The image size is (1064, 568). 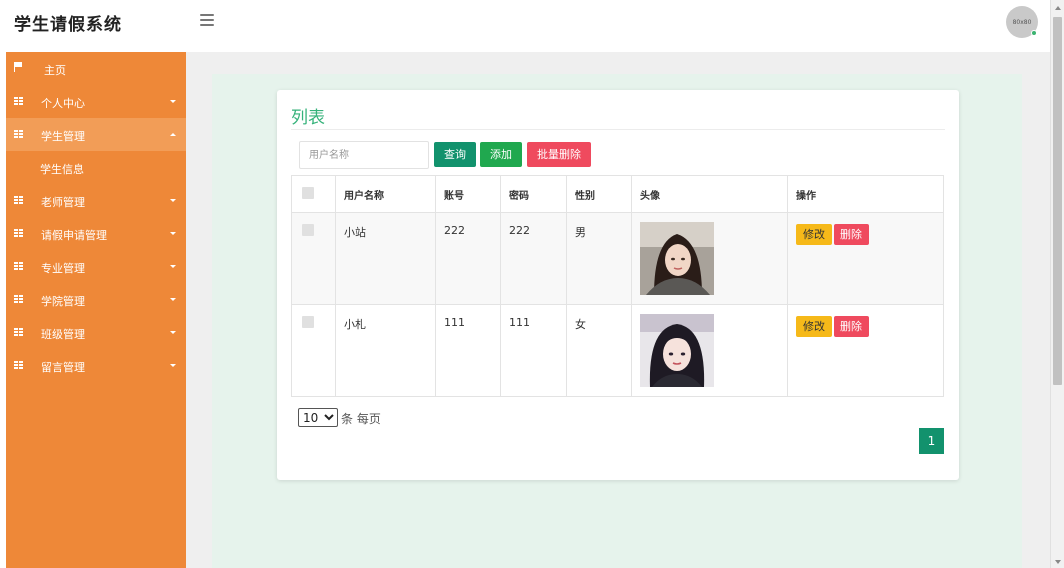 What do you see at coordinates (865, 194) in the screenshot?
I see `column-header: 操作` at bounding box center [865, 194].